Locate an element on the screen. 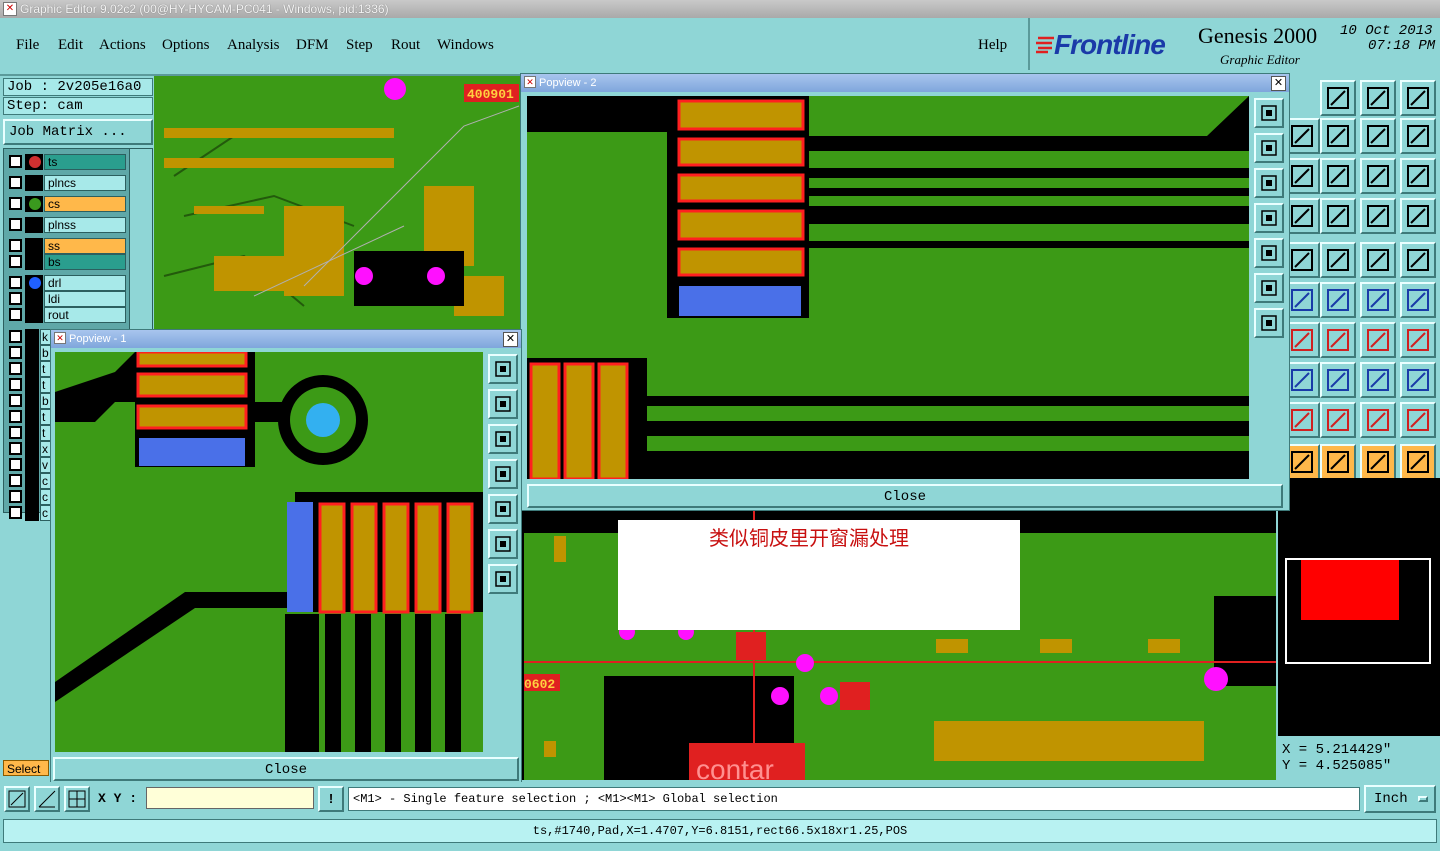 The height and width of the screenshot is (851, 1440). arc-tool-icon is located at coordinates (1378, 260).